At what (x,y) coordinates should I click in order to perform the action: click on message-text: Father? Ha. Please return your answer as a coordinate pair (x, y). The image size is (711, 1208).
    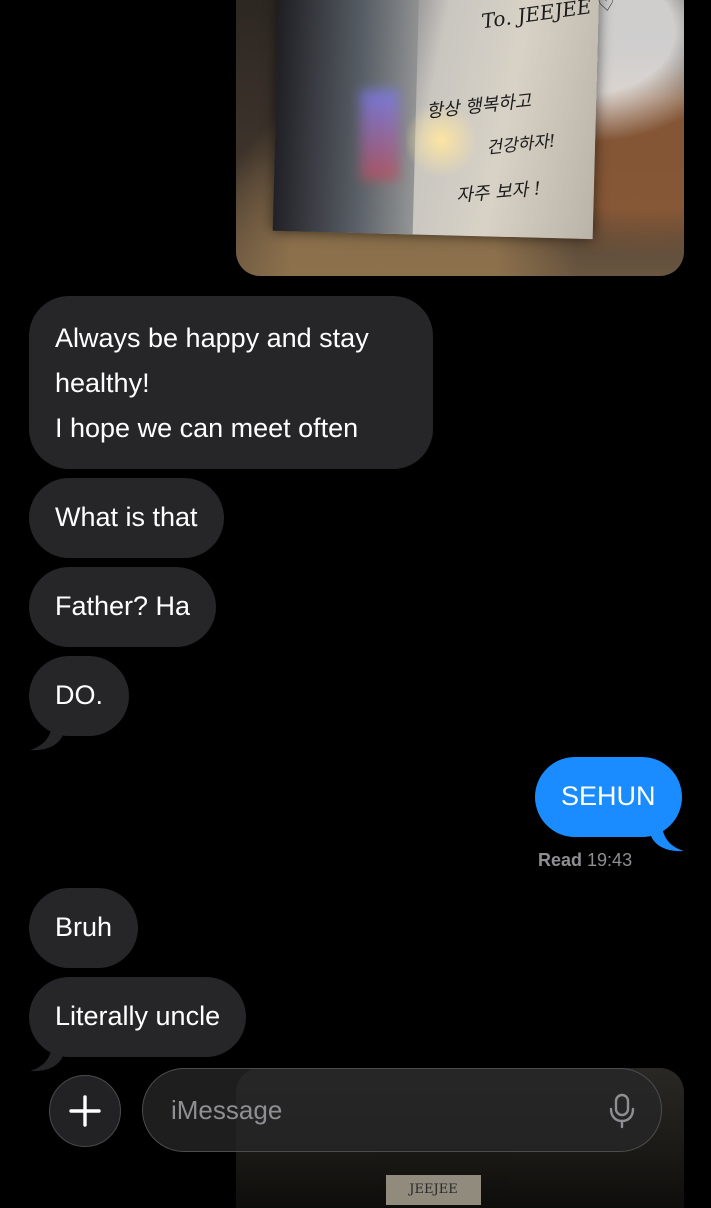
    Looking at the image, I should click on (123, 606).